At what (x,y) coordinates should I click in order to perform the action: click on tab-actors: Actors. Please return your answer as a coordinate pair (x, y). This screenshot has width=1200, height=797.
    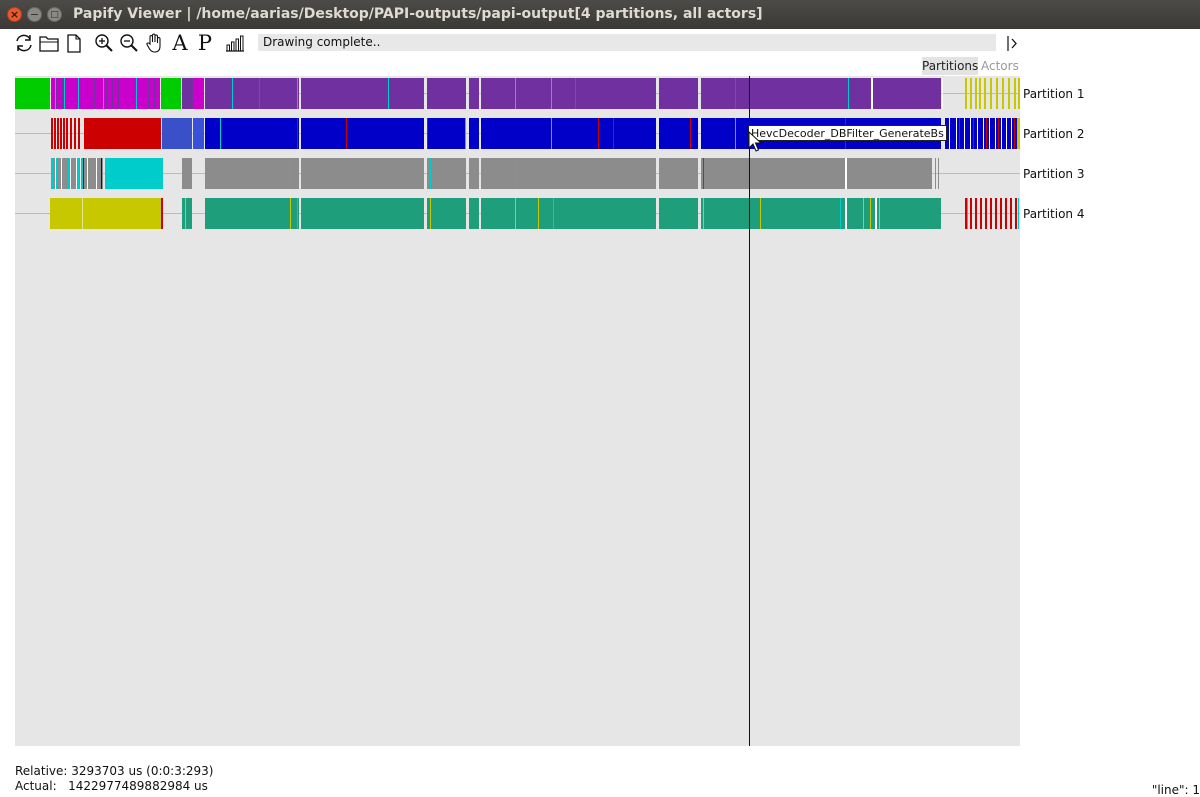
    Looking at the image, I should click on (1001, 66).